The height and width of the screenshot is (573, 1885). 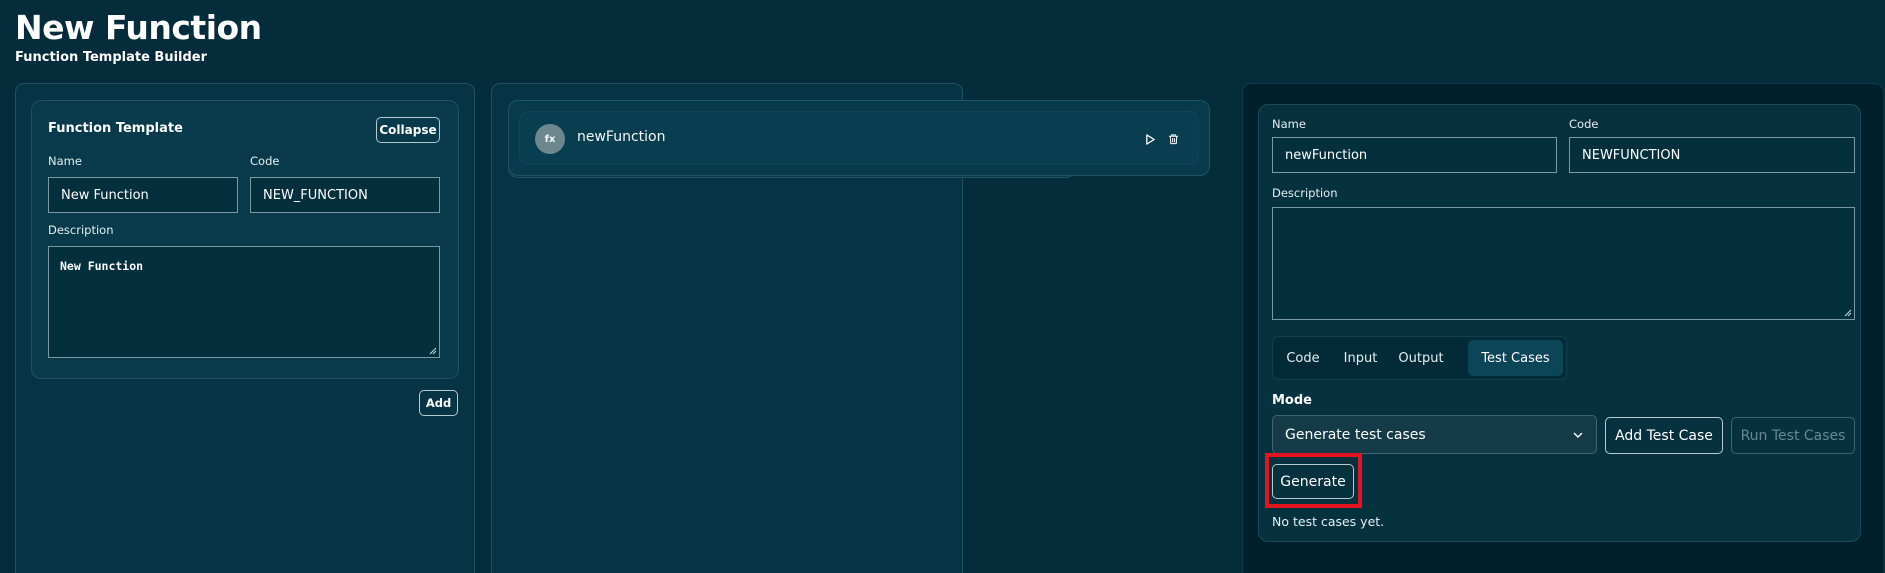 I want to click on detail-name-input: newFunction, so click(x=1414, y=155).